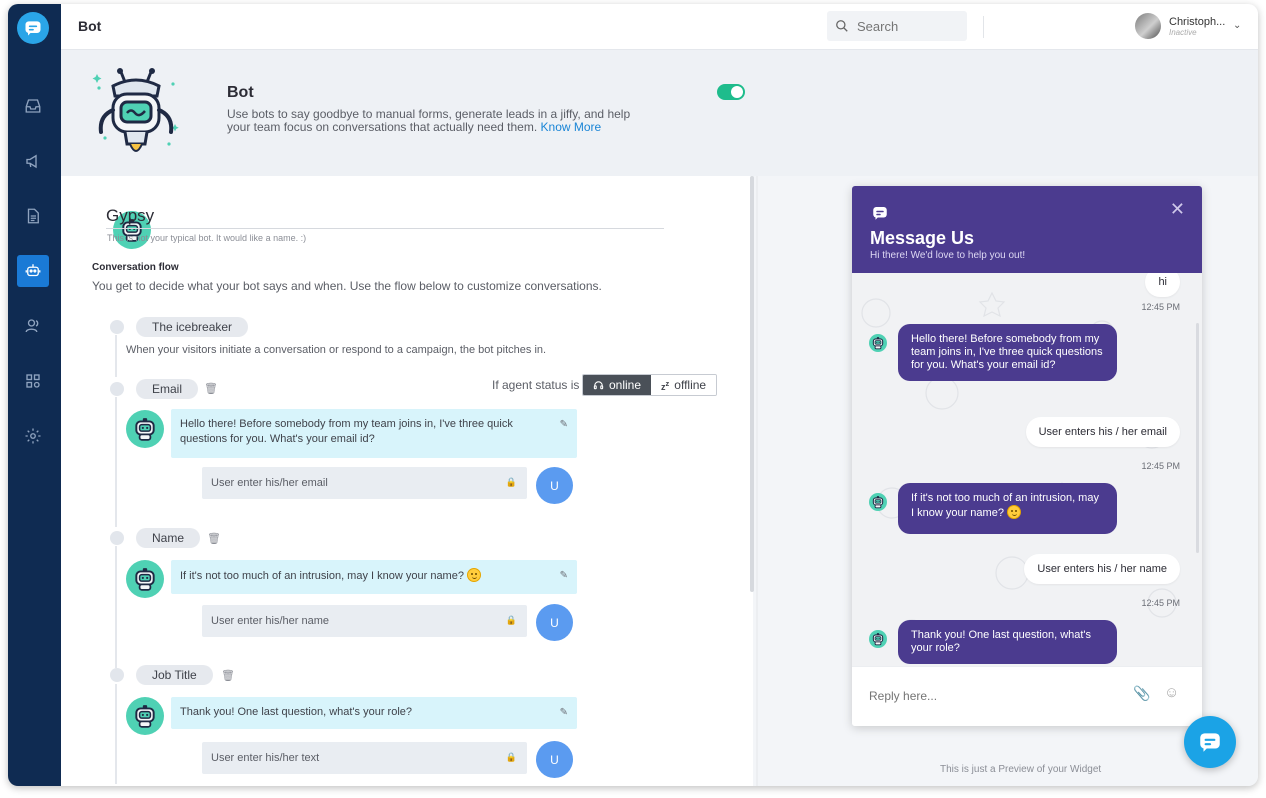  I want to click on agent-status-label: If agent status is, so click(536, 385).